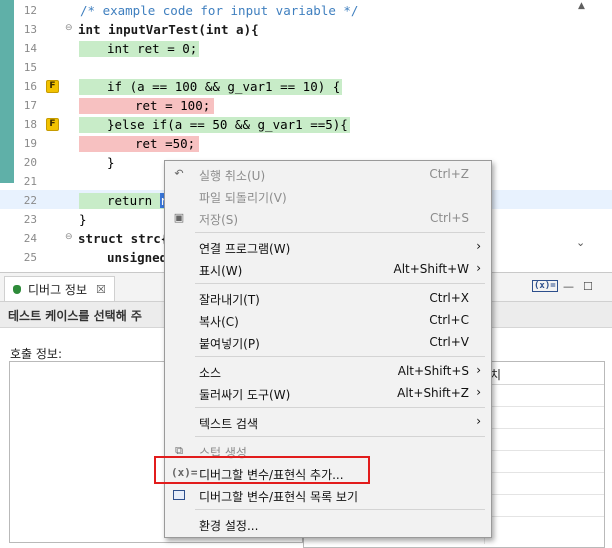 The width and height of the screenshot is (612, 548). I want to click on tab-label: 디버그 정보, so click(58, 289).